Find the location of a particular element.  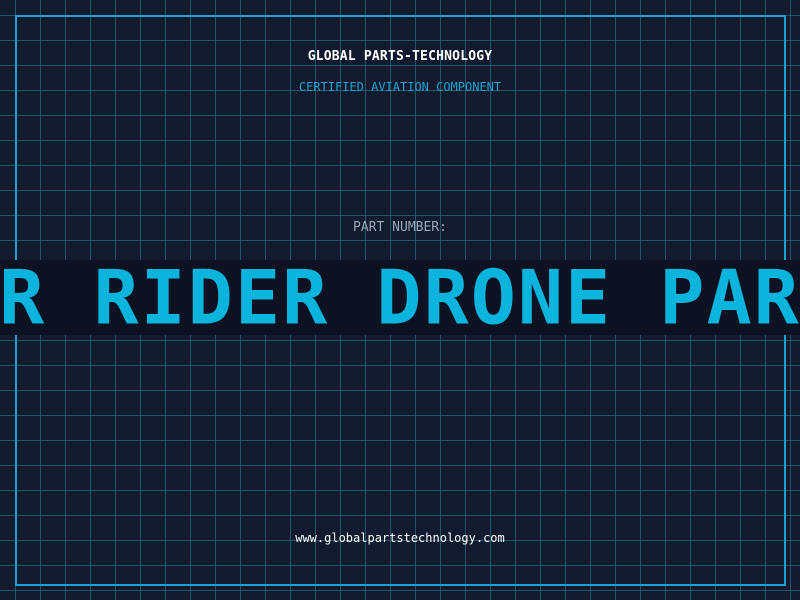

company-name: GLOBAL PARTS-TECHNOLOGY is located at coordinates (400, 56).